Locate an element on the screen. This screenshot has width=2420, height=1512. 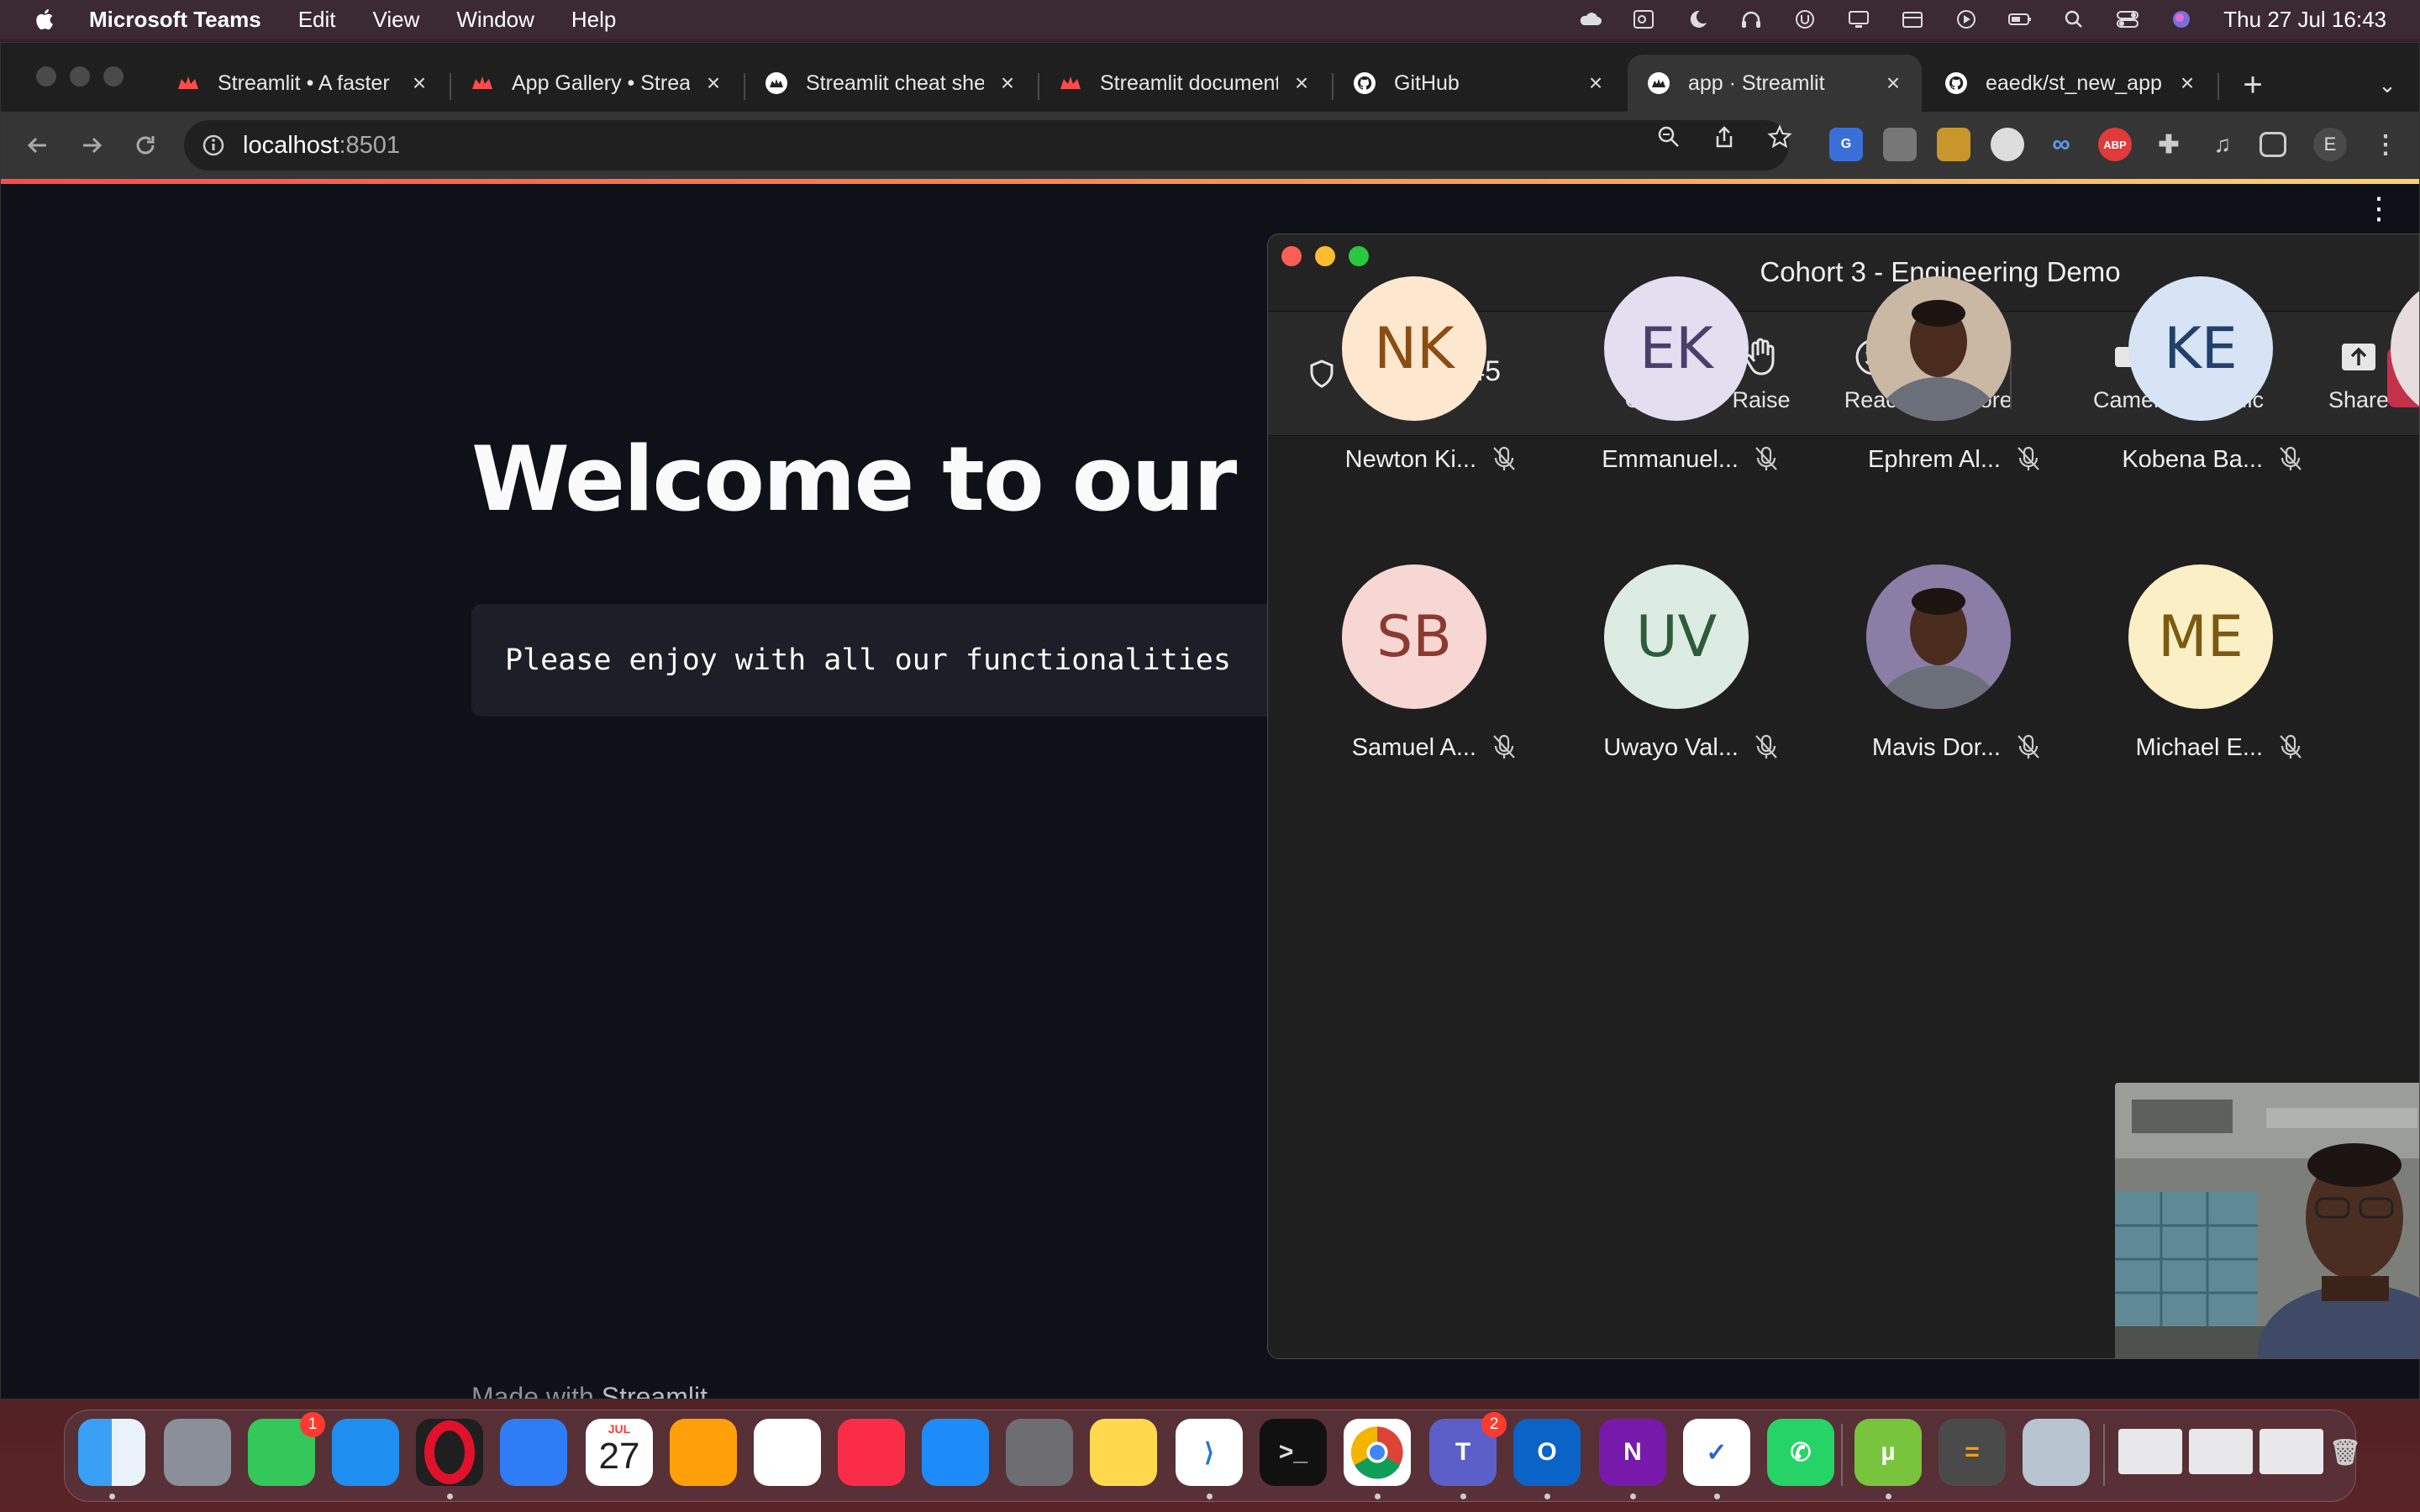
tab-github: GitHub × is located at coordinates (1479, 83).